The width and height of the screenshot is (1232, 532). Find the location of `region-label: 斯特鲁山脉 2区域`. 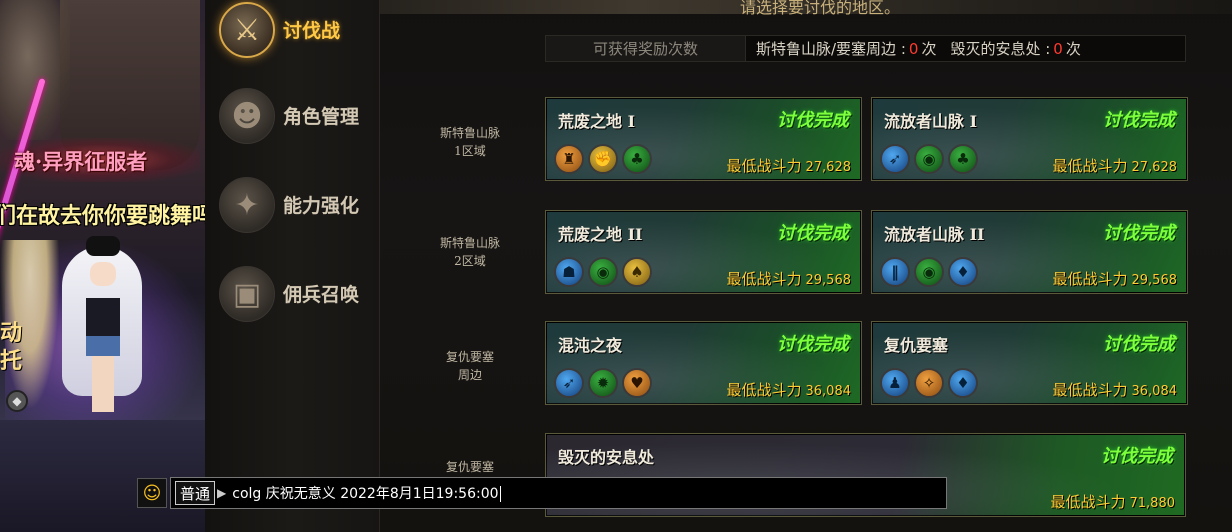

region-label: 斯特鲁山脉 2区域 is located at coordinates (469, 252).